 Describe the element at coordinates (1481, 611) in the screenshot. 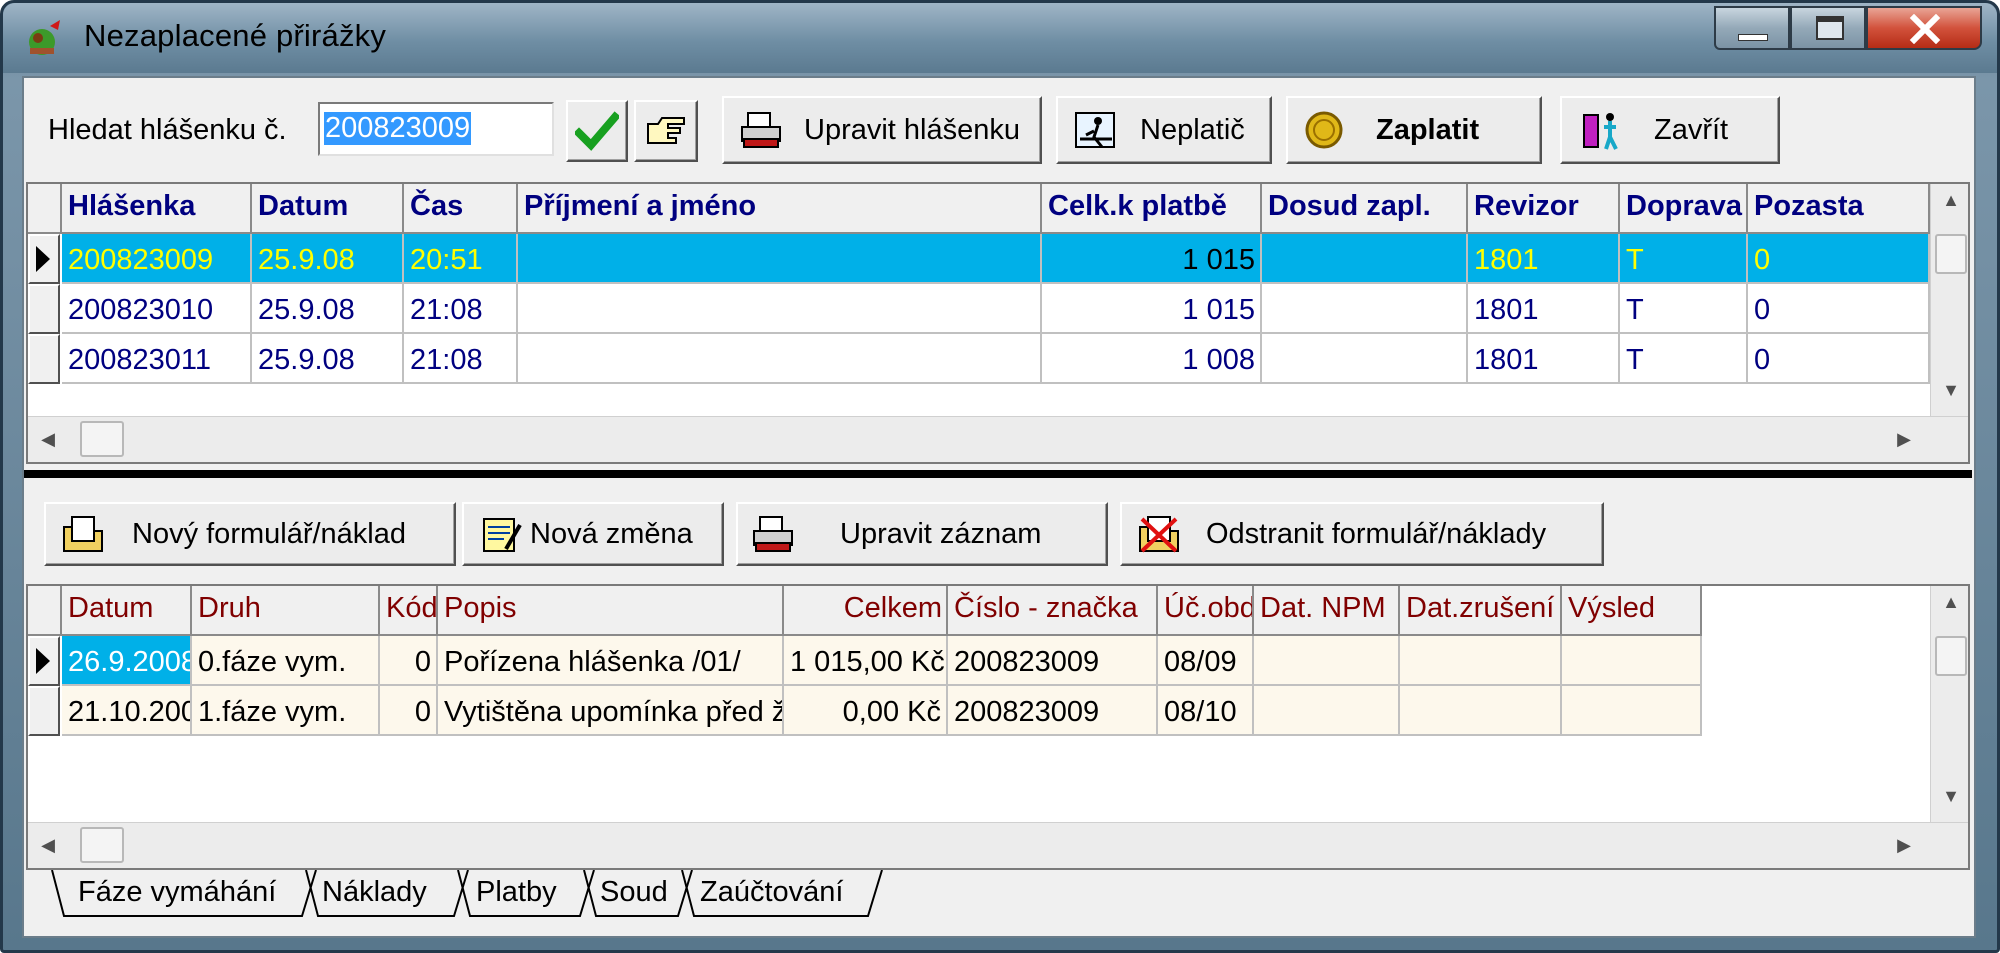

I see `column-header: Dat.zrušení` at that location.